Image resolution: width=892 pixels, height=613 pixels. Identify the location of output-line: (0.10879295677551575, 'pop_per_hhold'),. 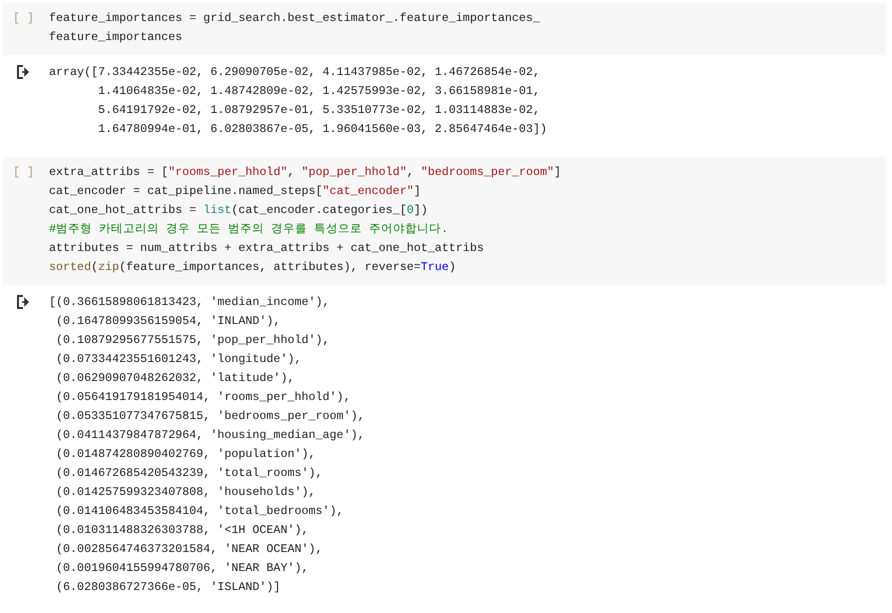
(192, 340).